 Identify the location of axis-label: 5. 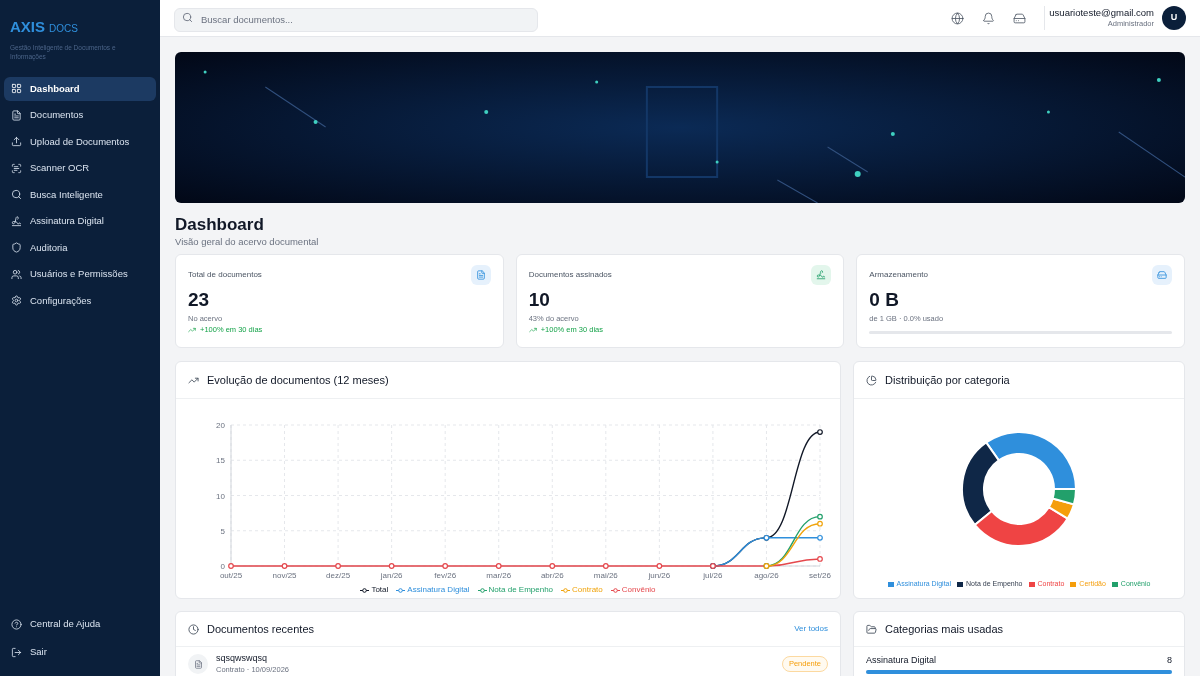
(222, 531).